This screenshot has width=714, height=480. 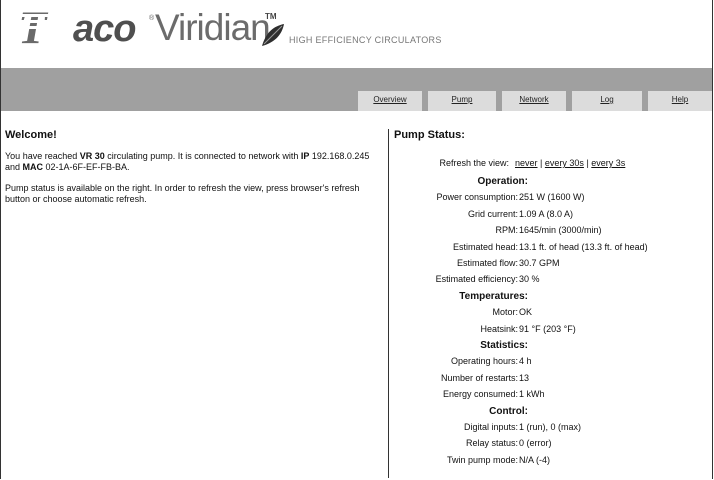 What do you see at coordinates (535, 443) in the screenshot?
I see `status-value: 0 (error)` at bounding box center [535, 443].